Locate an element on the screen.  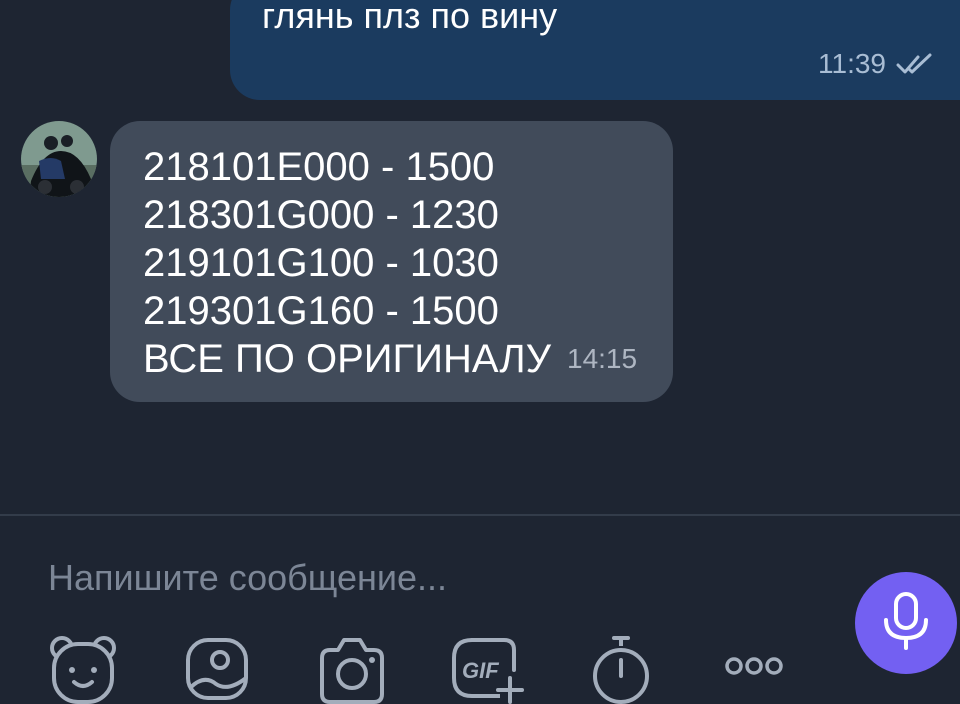
message-input is located at coordinates (438, 578).